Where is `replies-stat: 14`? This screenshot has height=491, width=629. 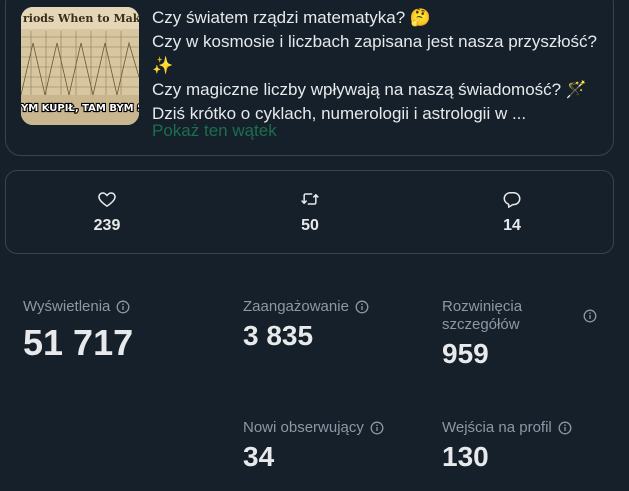 replies-stat: 14 is located at coordinates (512, 212).